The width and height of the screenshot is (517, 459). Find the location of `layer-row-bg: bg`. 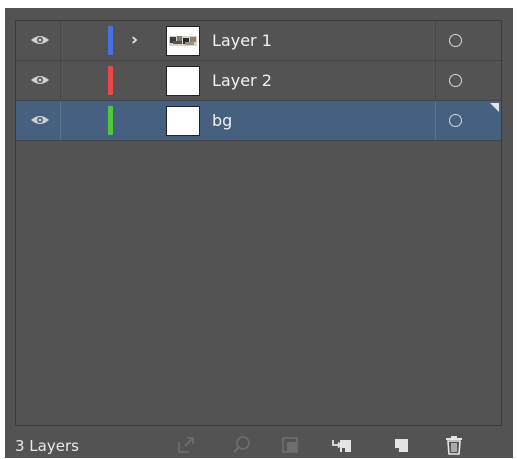

layer-row-bg: bg is located at coordinates (258, 121).